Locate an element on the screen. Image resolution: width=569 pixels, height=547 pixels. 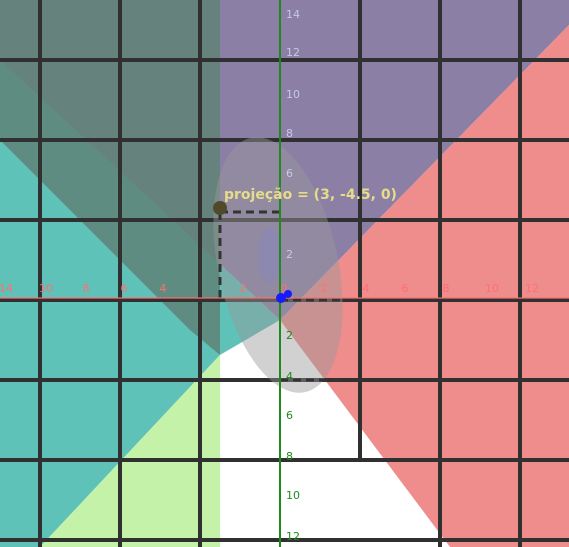
projection-label: projeção = (3, -4.5, 0) is located at coordinates (310, 195).